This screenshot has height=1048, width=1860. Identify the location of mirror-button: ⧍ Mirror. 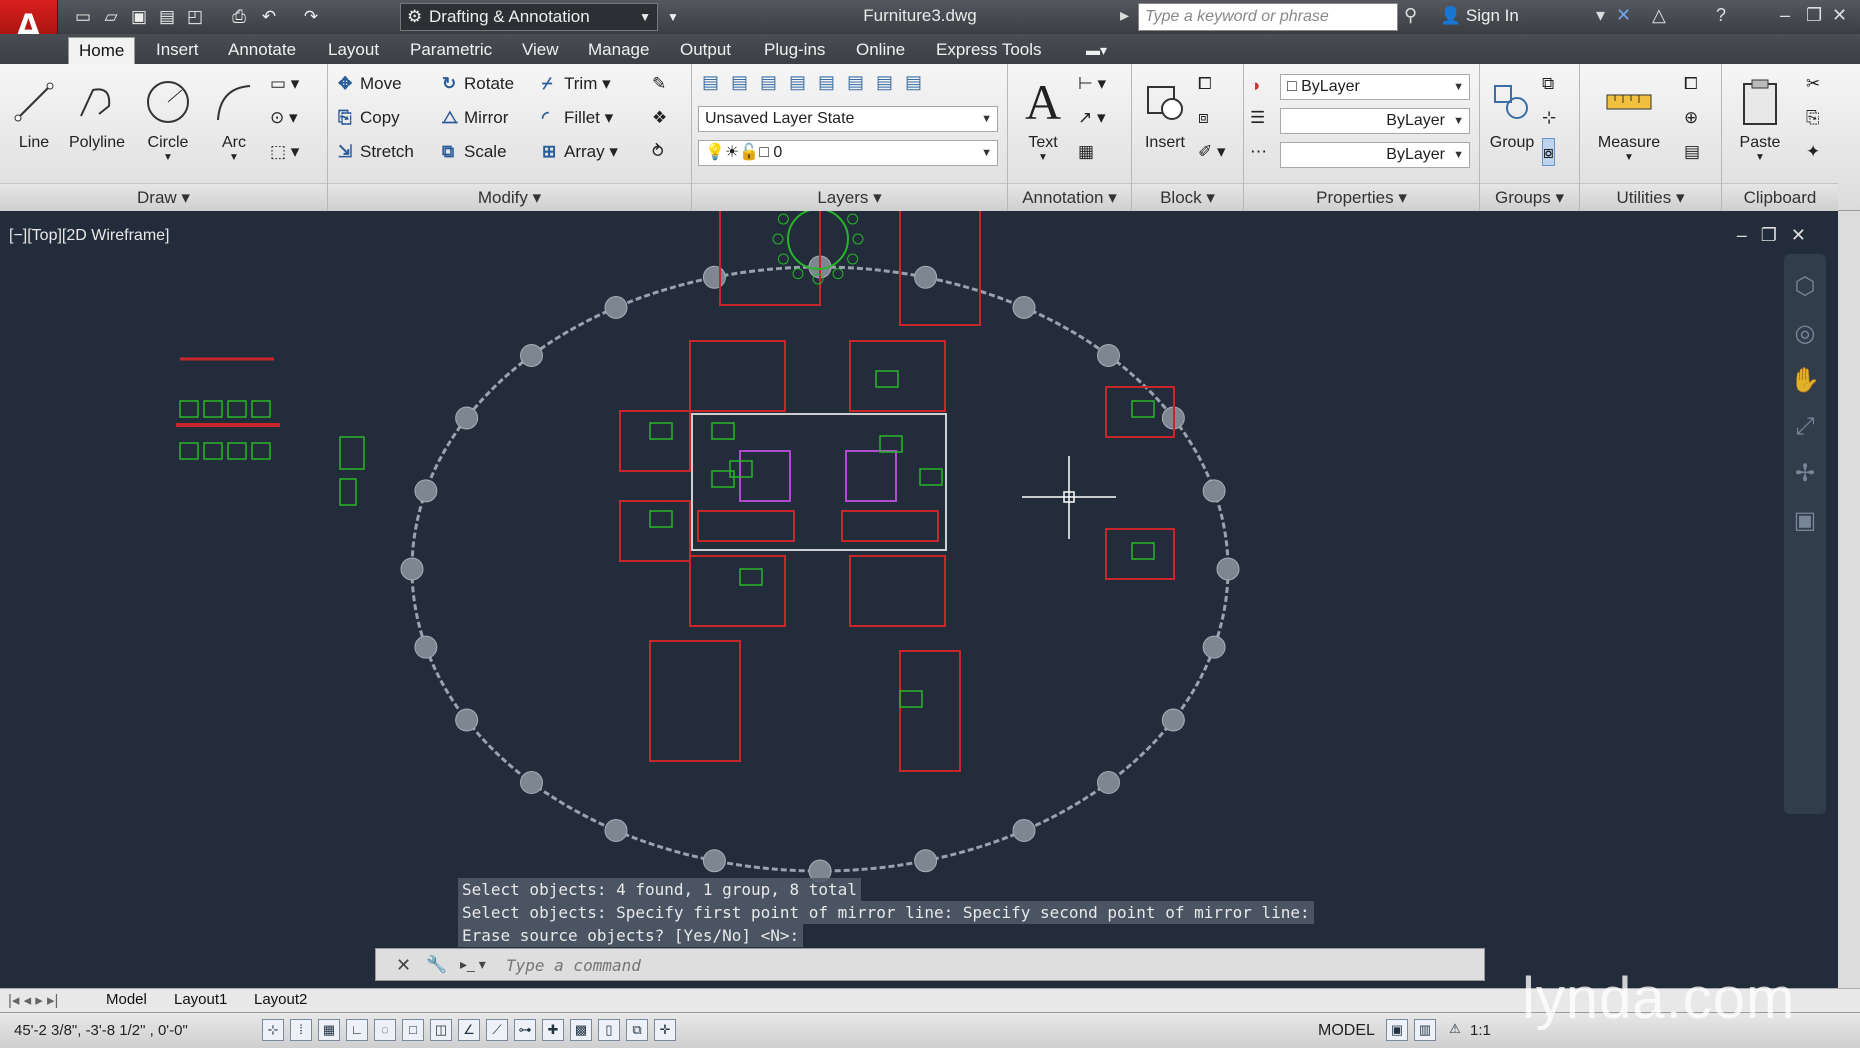
(475, 118).